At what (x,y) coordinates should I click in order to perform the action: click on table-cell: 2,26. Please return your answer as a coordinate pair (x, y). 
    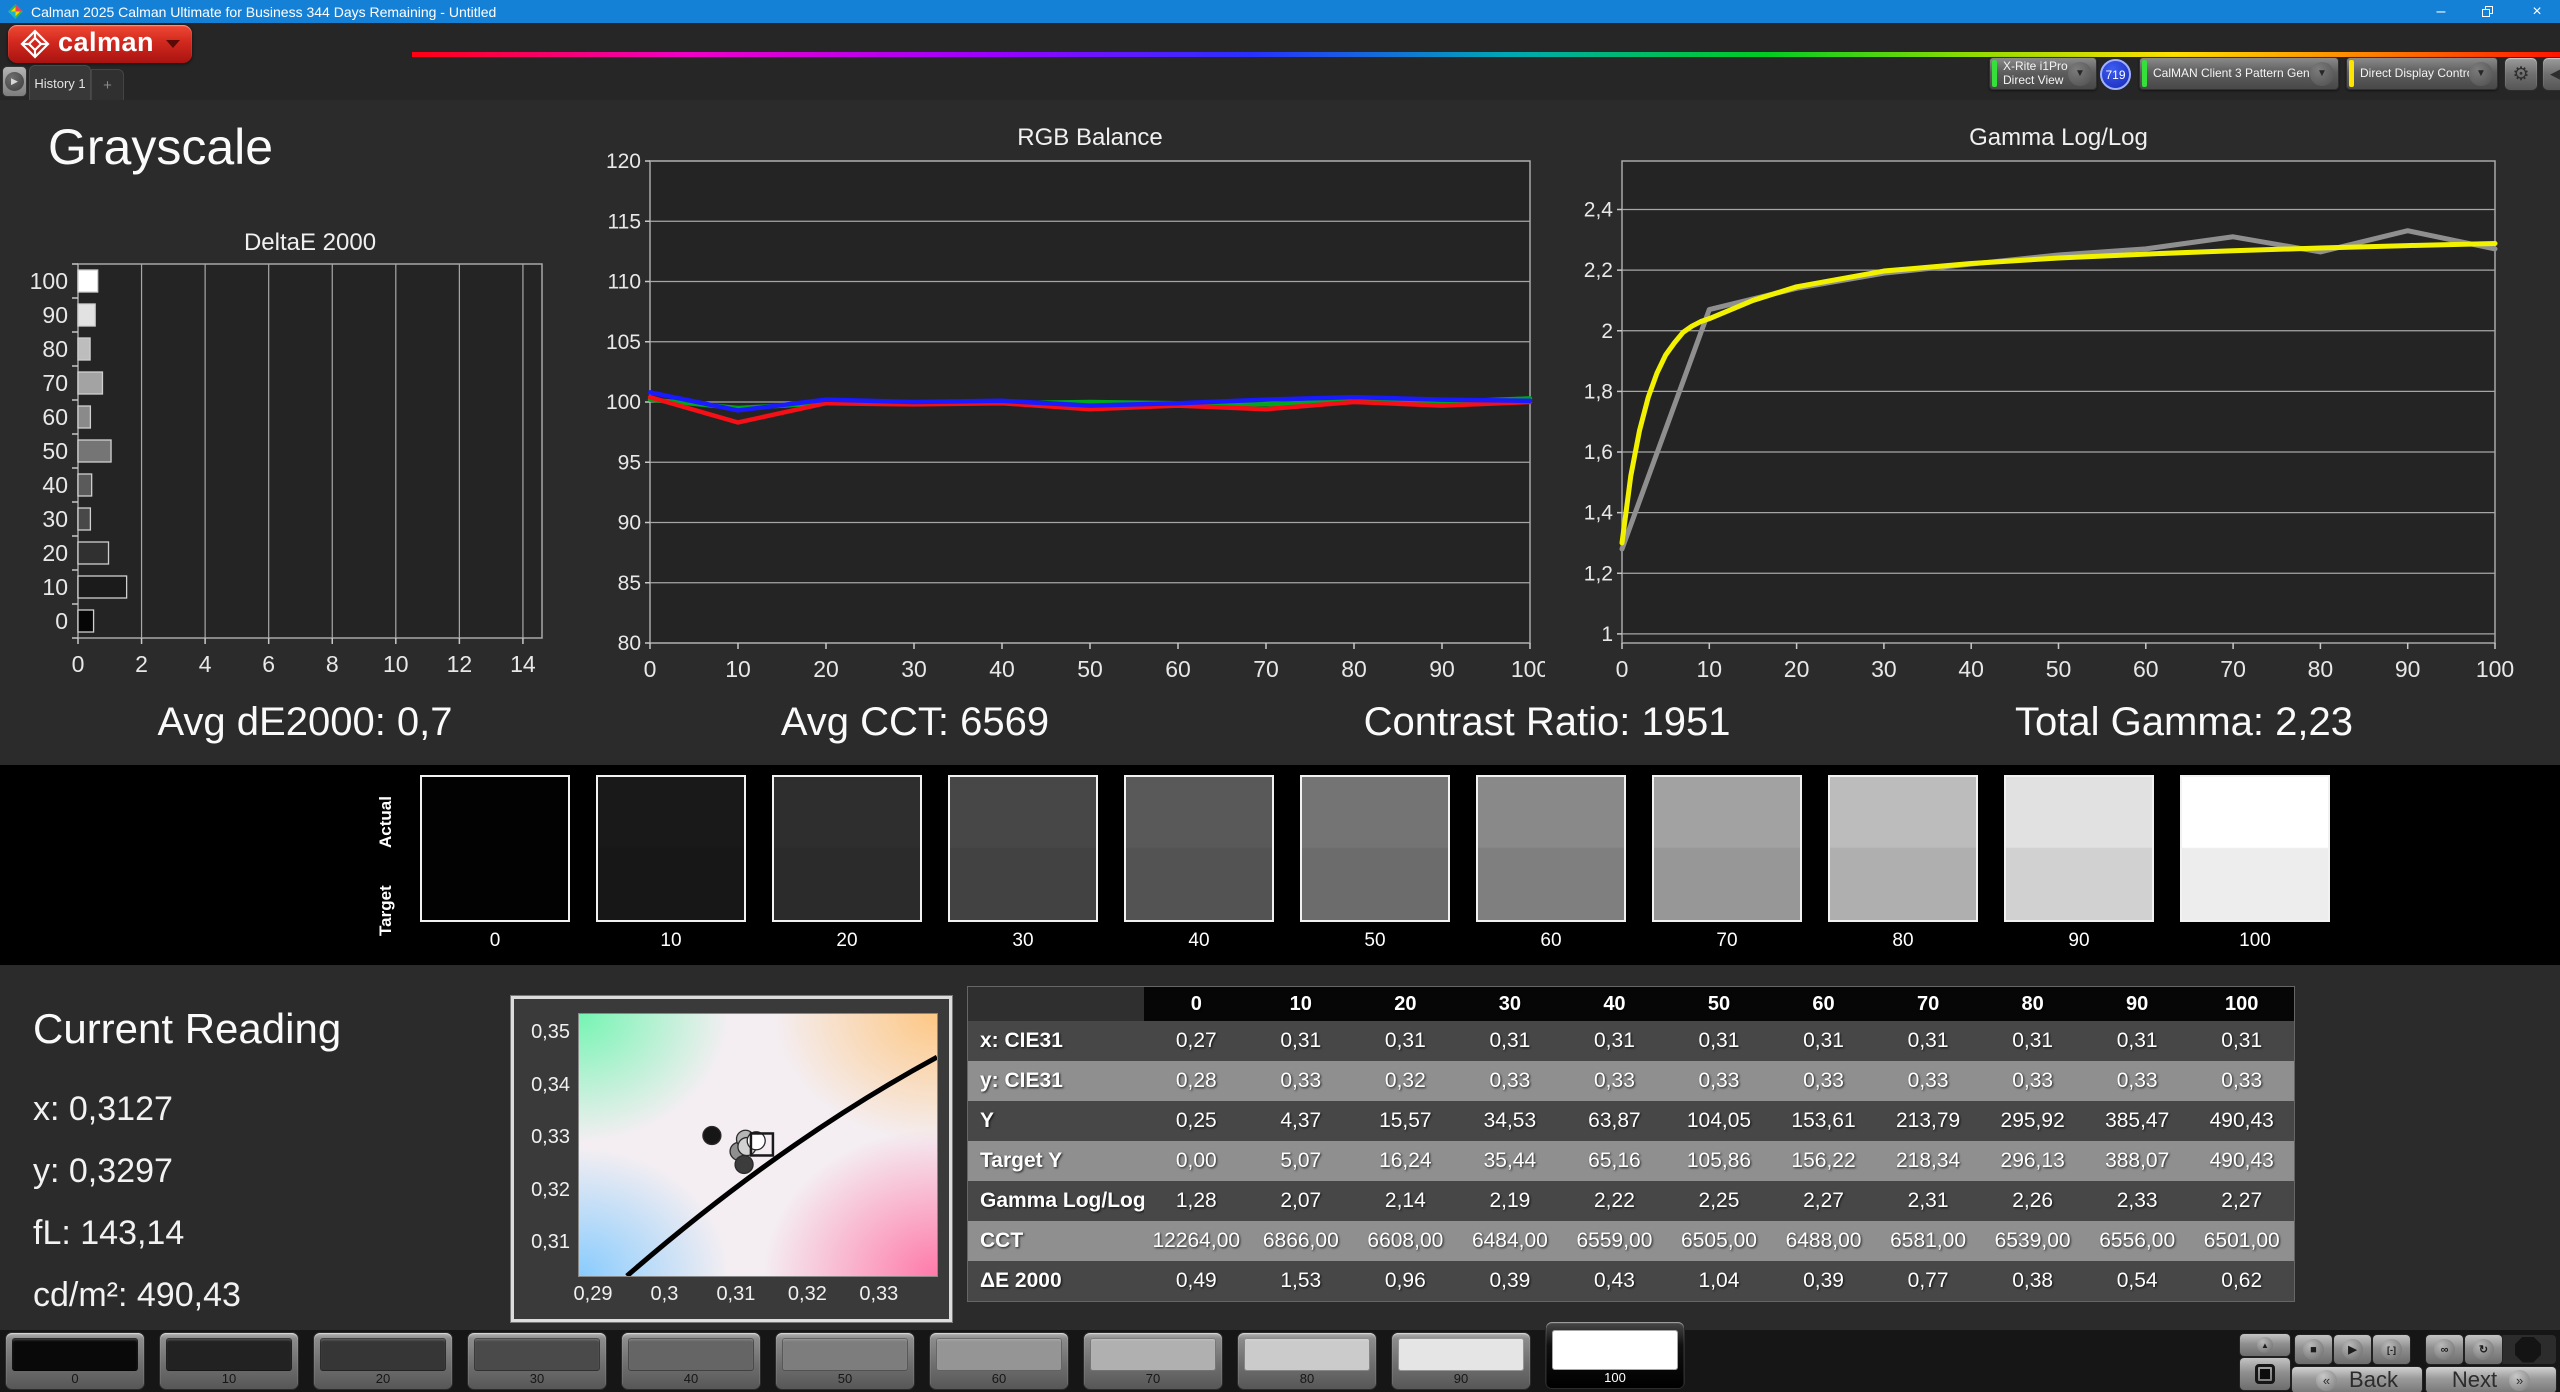
    Looking at the image, I should click on (2032, 1201).